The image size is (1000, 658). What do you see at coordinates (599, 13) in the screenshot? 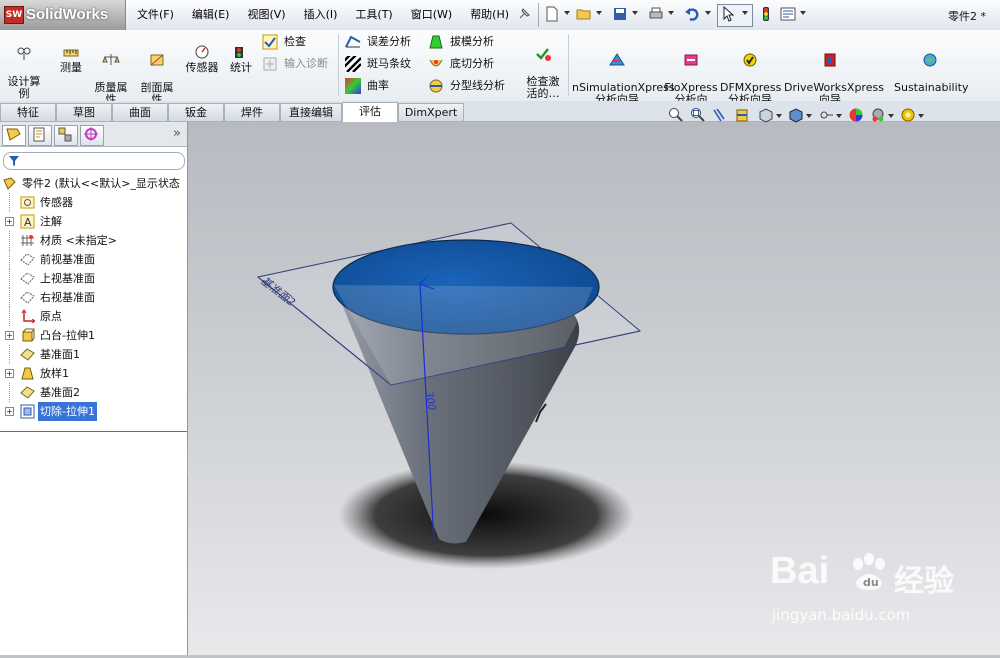
I see `open-dropdown-icon` at bounding box center [599, 13].